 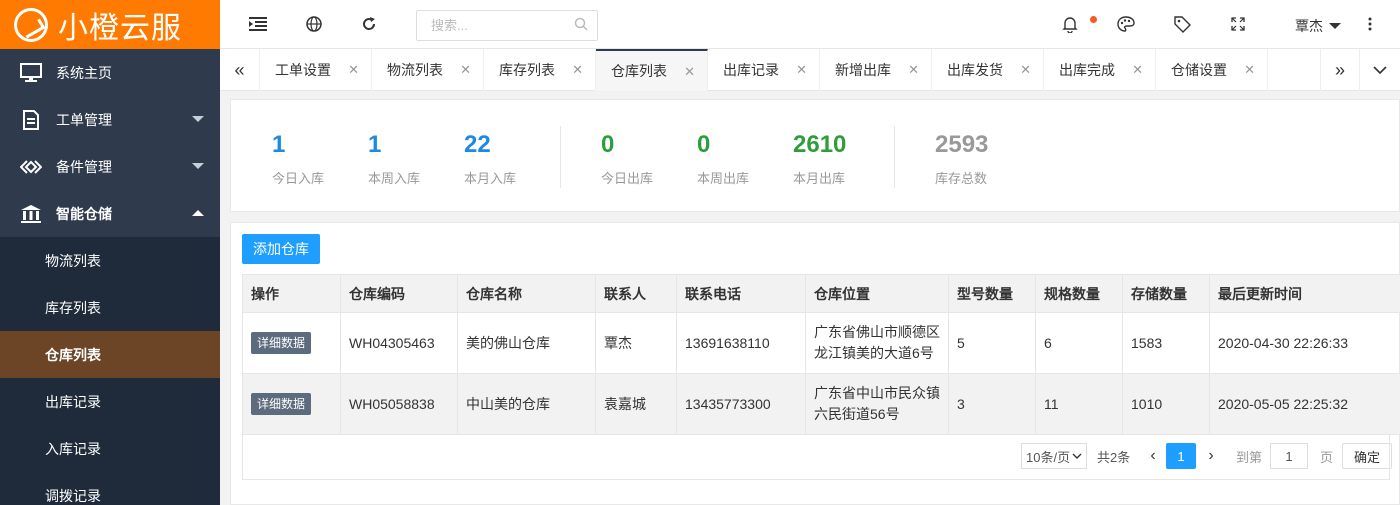 What do you see at coordinates (298, 158) in the screenshot?
I see `stat-today-inbound: 1 今日入库` at bounding box center [298, 158].